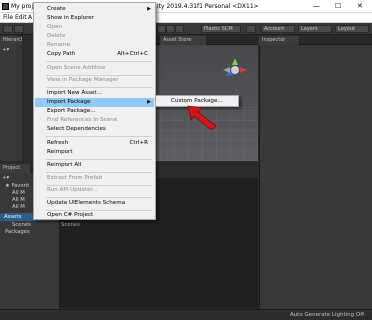 The image size is (372, 320). What do you see at coordinates (58, 143) in the screenshot?
I see `menu-item-label: Refresh` at bounding box center [58, 143].